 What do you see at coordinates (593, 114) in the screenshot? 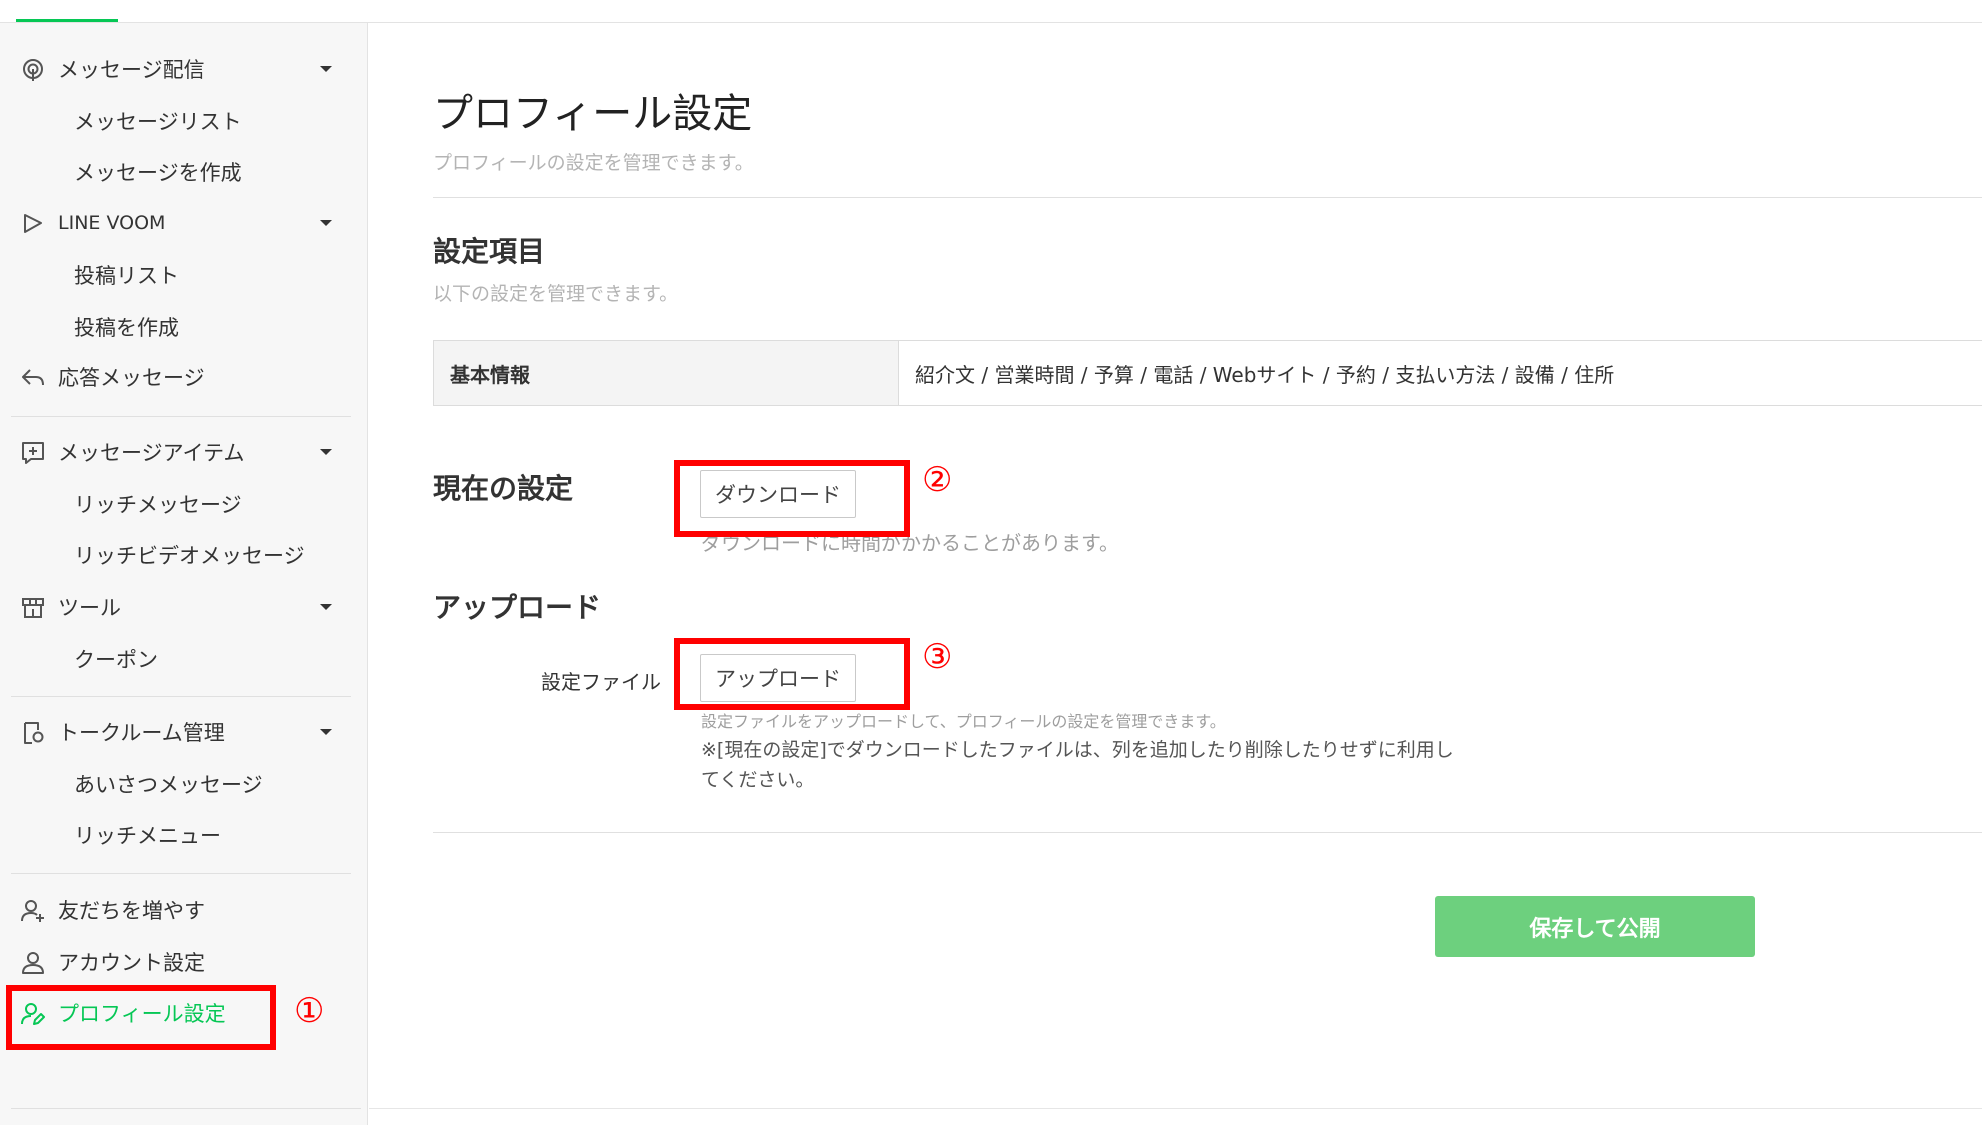
I see `page-title: プロフィール設定` at bounding box center [593, 114].